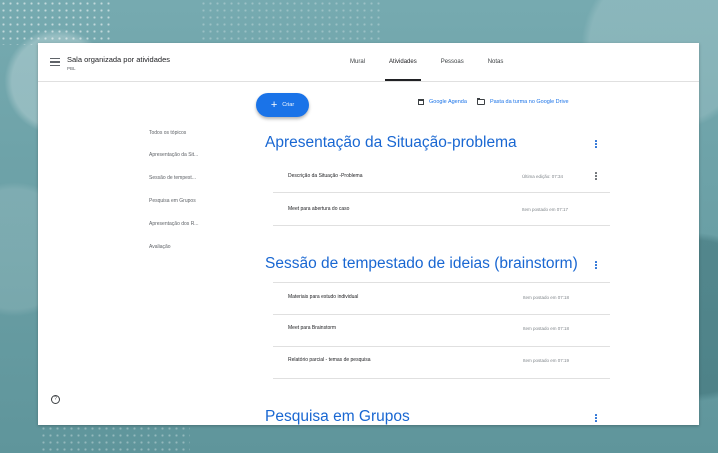 The height and width of the screenshot is (453, 718). I want to click on class-name: Sala organizada por atividades, so click(118, 59).